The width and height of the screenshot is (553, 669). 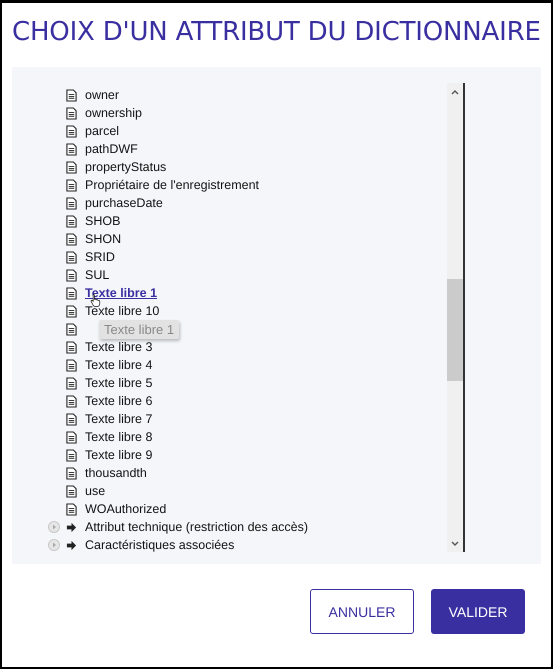 I want to click on tree-item: Texte libre 4, so click(x=118, y=365).